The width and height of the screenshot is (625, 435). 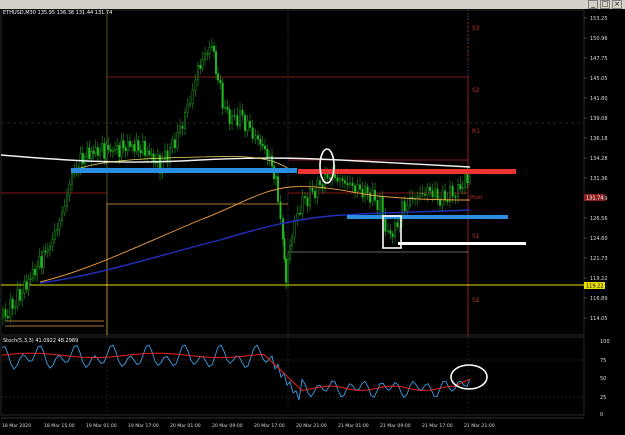 What do you see at coordinates (16, 426) in the screenshot?
I see `time-tick: 18 Mar 2020` at bounding box center [16, 426].